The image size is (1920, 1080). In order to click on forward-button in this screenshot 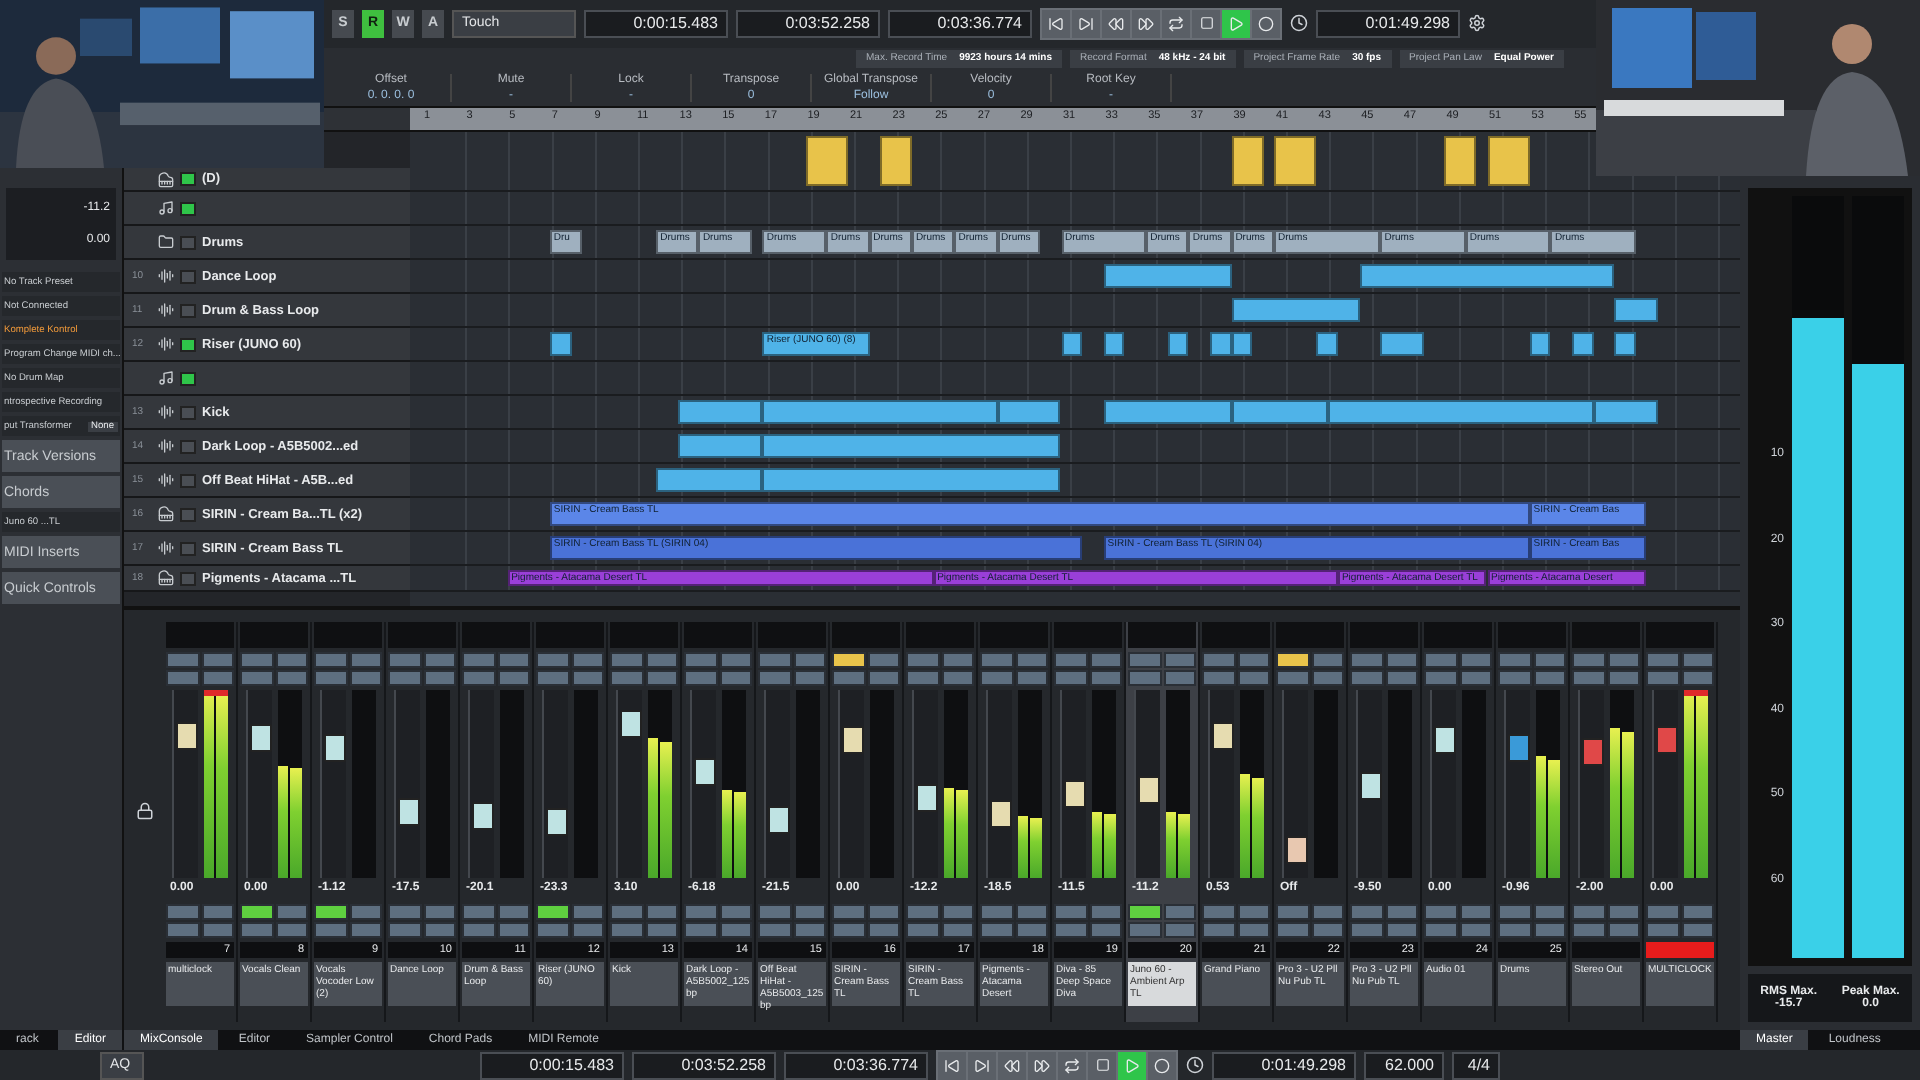, I will do `click(1042, 1065)`.